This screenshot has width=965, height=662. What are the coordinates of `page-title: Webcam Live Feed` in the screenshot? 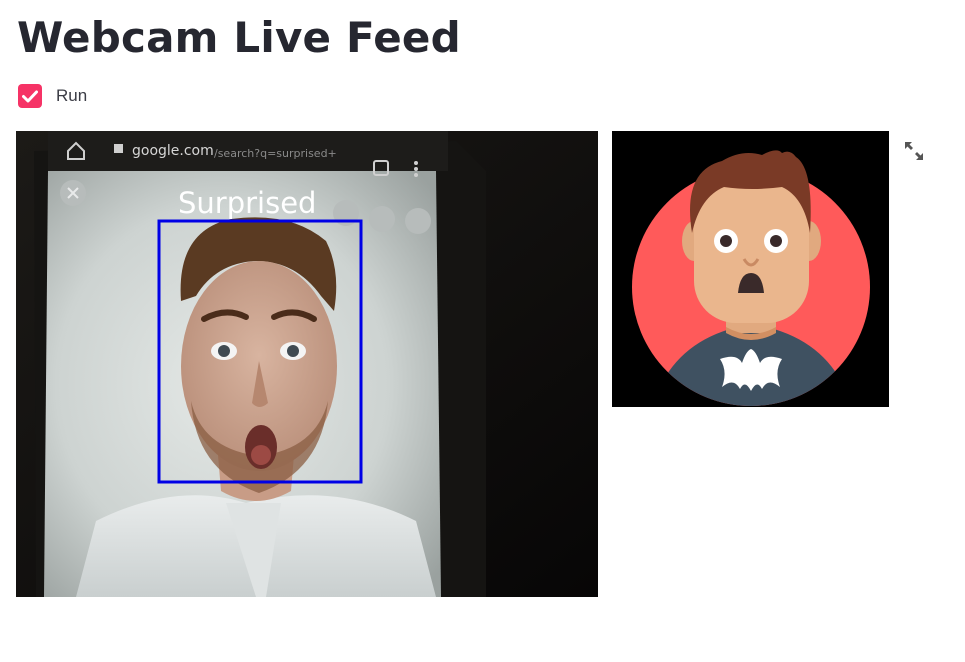 It's located at (239, 37).